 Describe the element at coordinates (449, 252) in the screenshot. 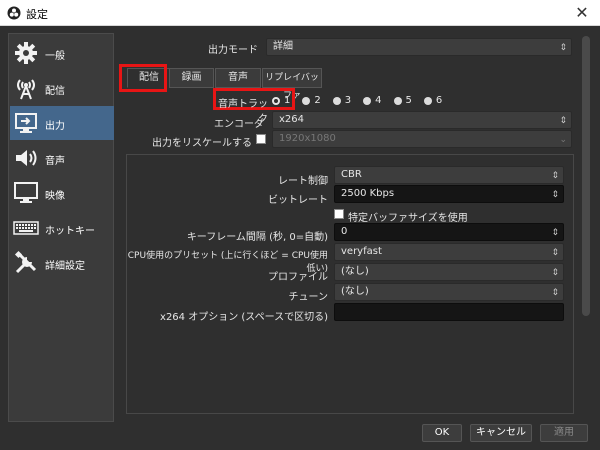

I see `cpu-preset-select: veryfast ⇕` at that location.